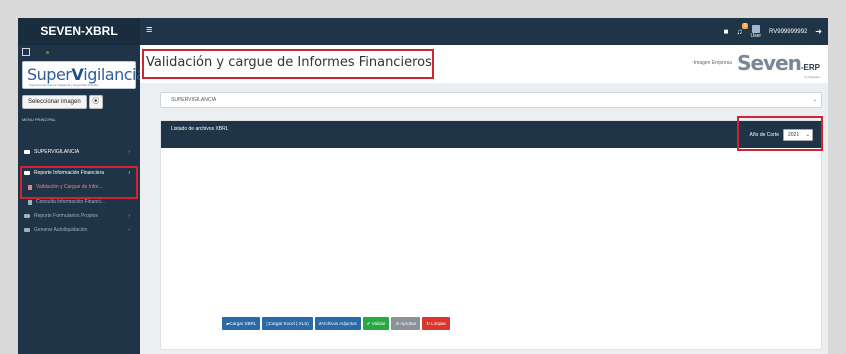 The height and width of the screenshot is (354, 846). What do you see at coordinates (756, 35) in the screenshot?
I see `user-caption: User` at bounding box center [756, 35].